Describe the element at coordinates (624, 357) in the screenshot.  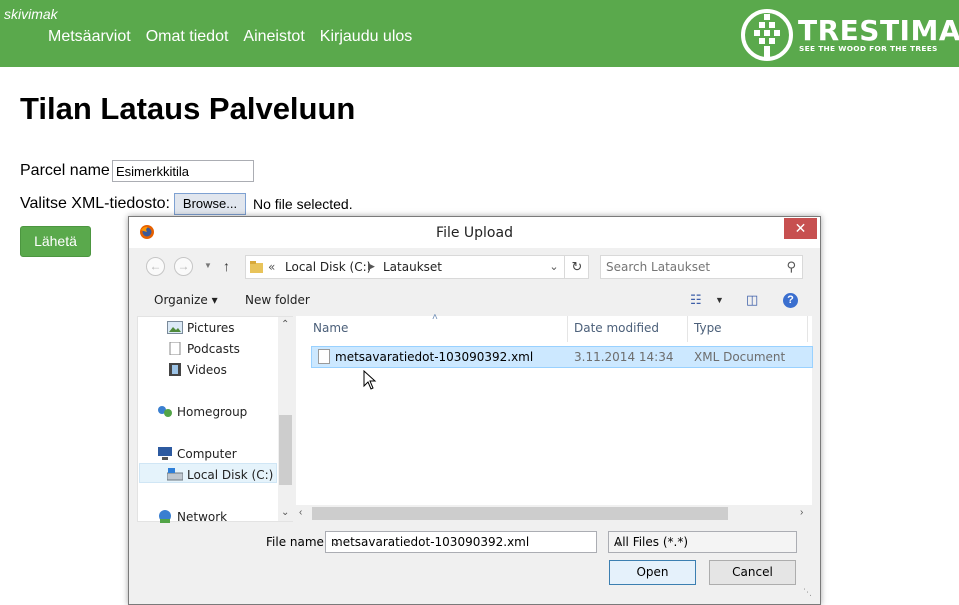
I see `file-date: 3.11.2014 14:34` at that location.